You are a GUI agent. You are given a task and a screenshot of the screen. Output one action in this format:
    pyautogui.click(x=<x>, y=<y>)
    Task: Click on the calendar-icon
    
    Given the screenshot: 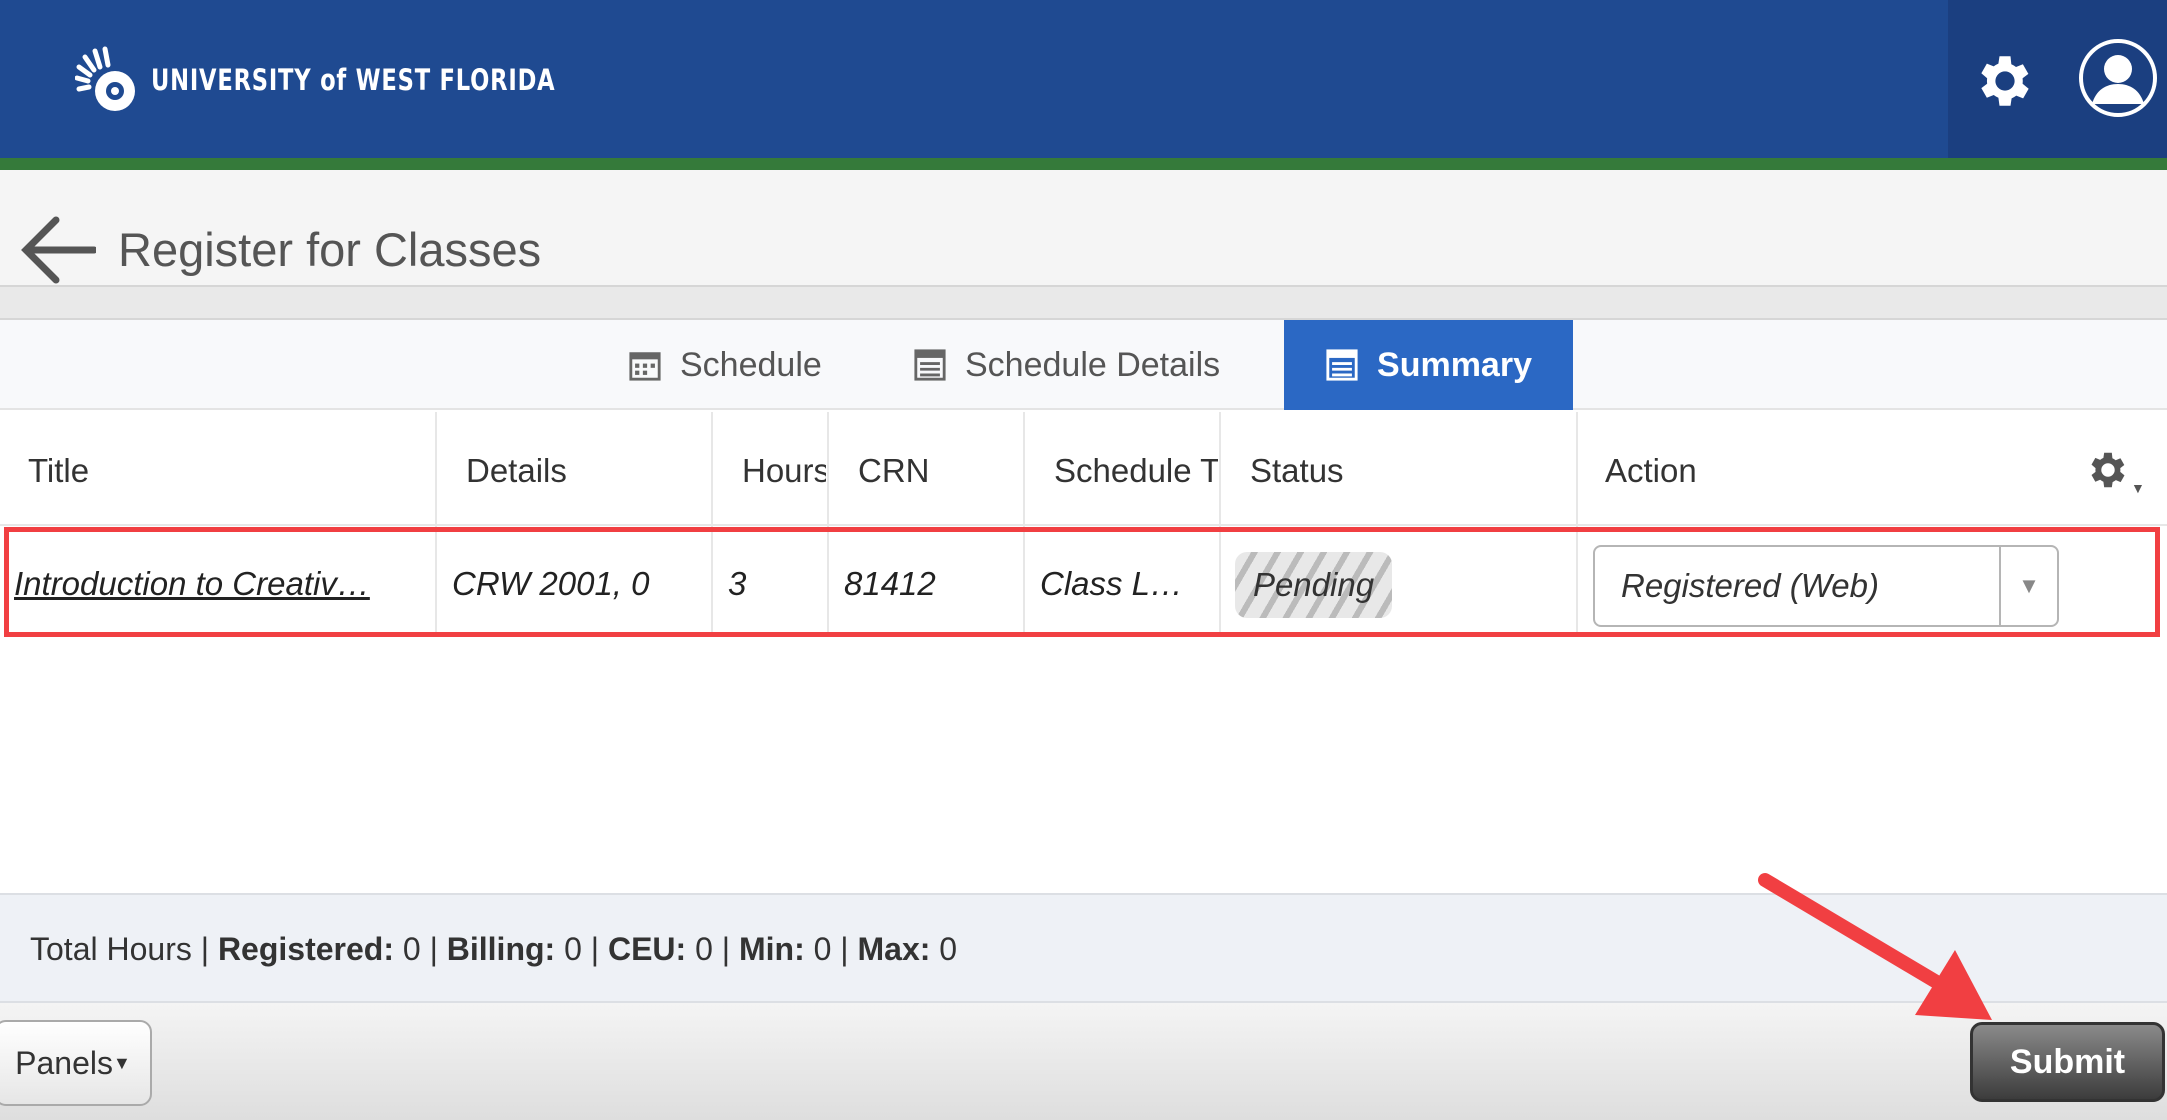 What is the action you would take?
    pyautogui.click(x=645, y=366)
    